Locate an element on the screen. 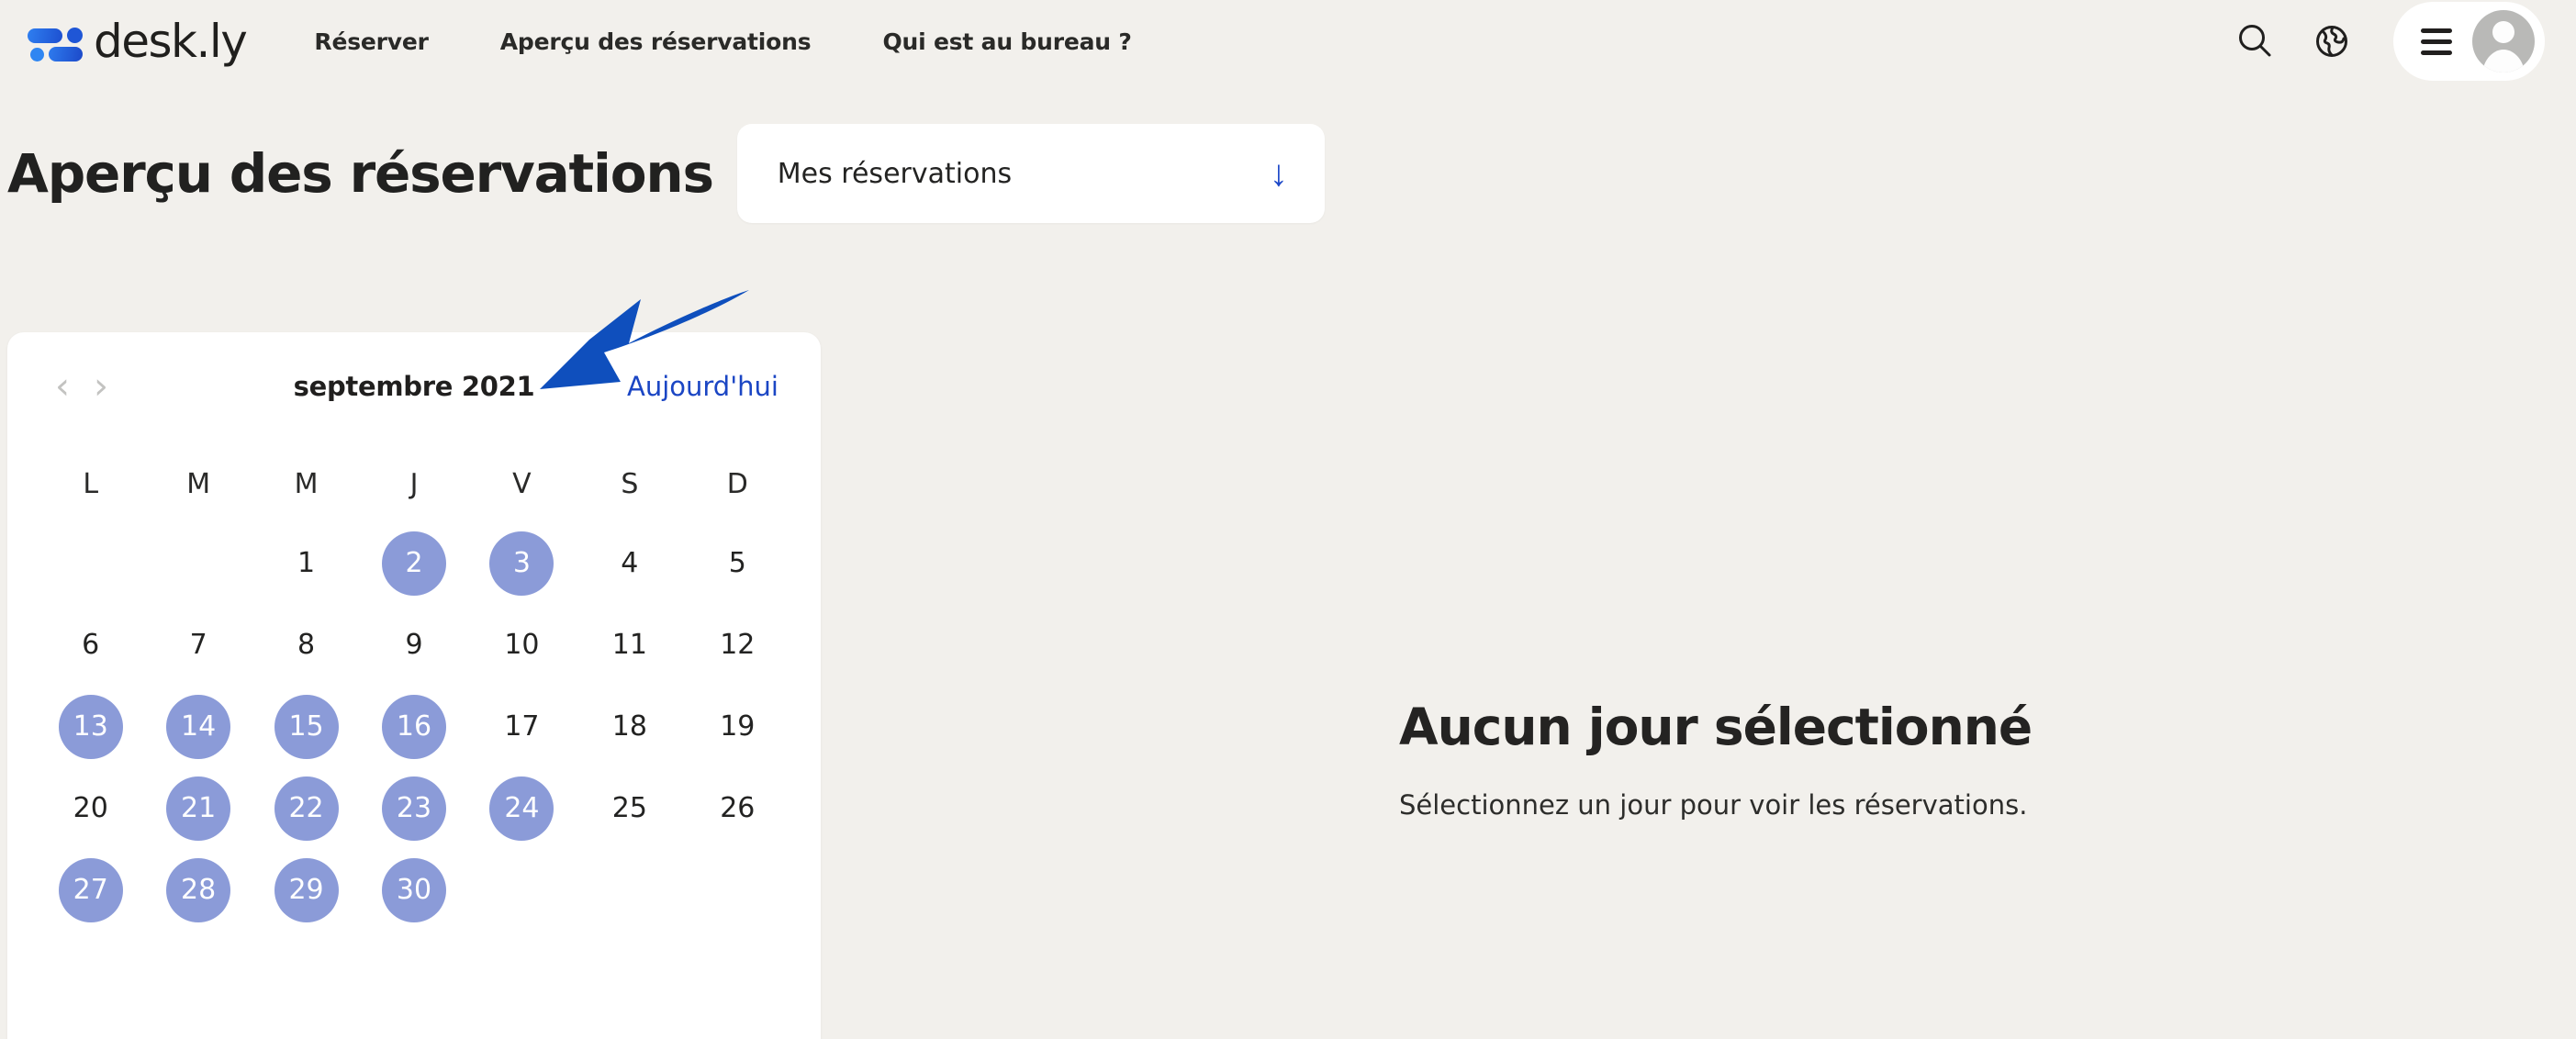 The height and width of the screenshot is (1039, 2576). calendar-day-cell: 13 is located at coordinates (90, 726).